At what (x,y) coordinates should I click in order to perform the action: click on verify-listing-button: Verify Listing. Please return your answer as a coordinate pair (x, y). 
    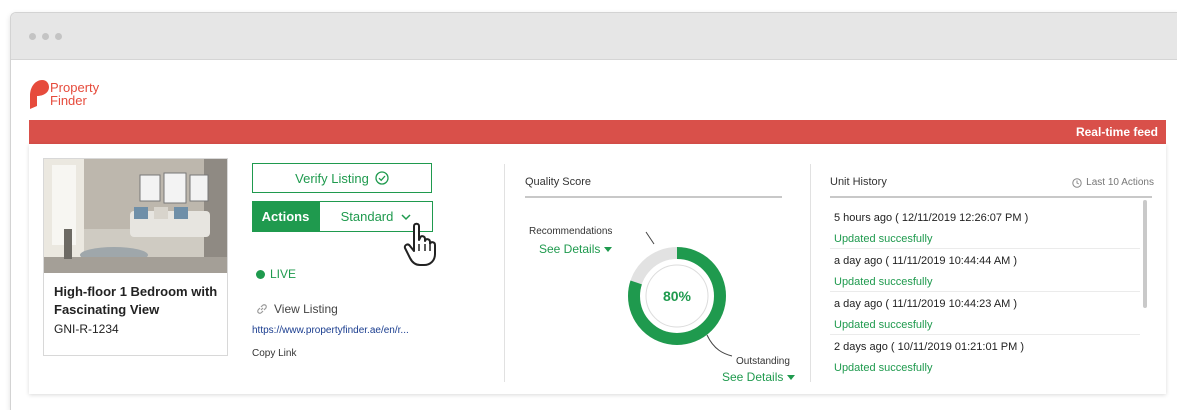
    Looking at the image, I should click on (342, 178).